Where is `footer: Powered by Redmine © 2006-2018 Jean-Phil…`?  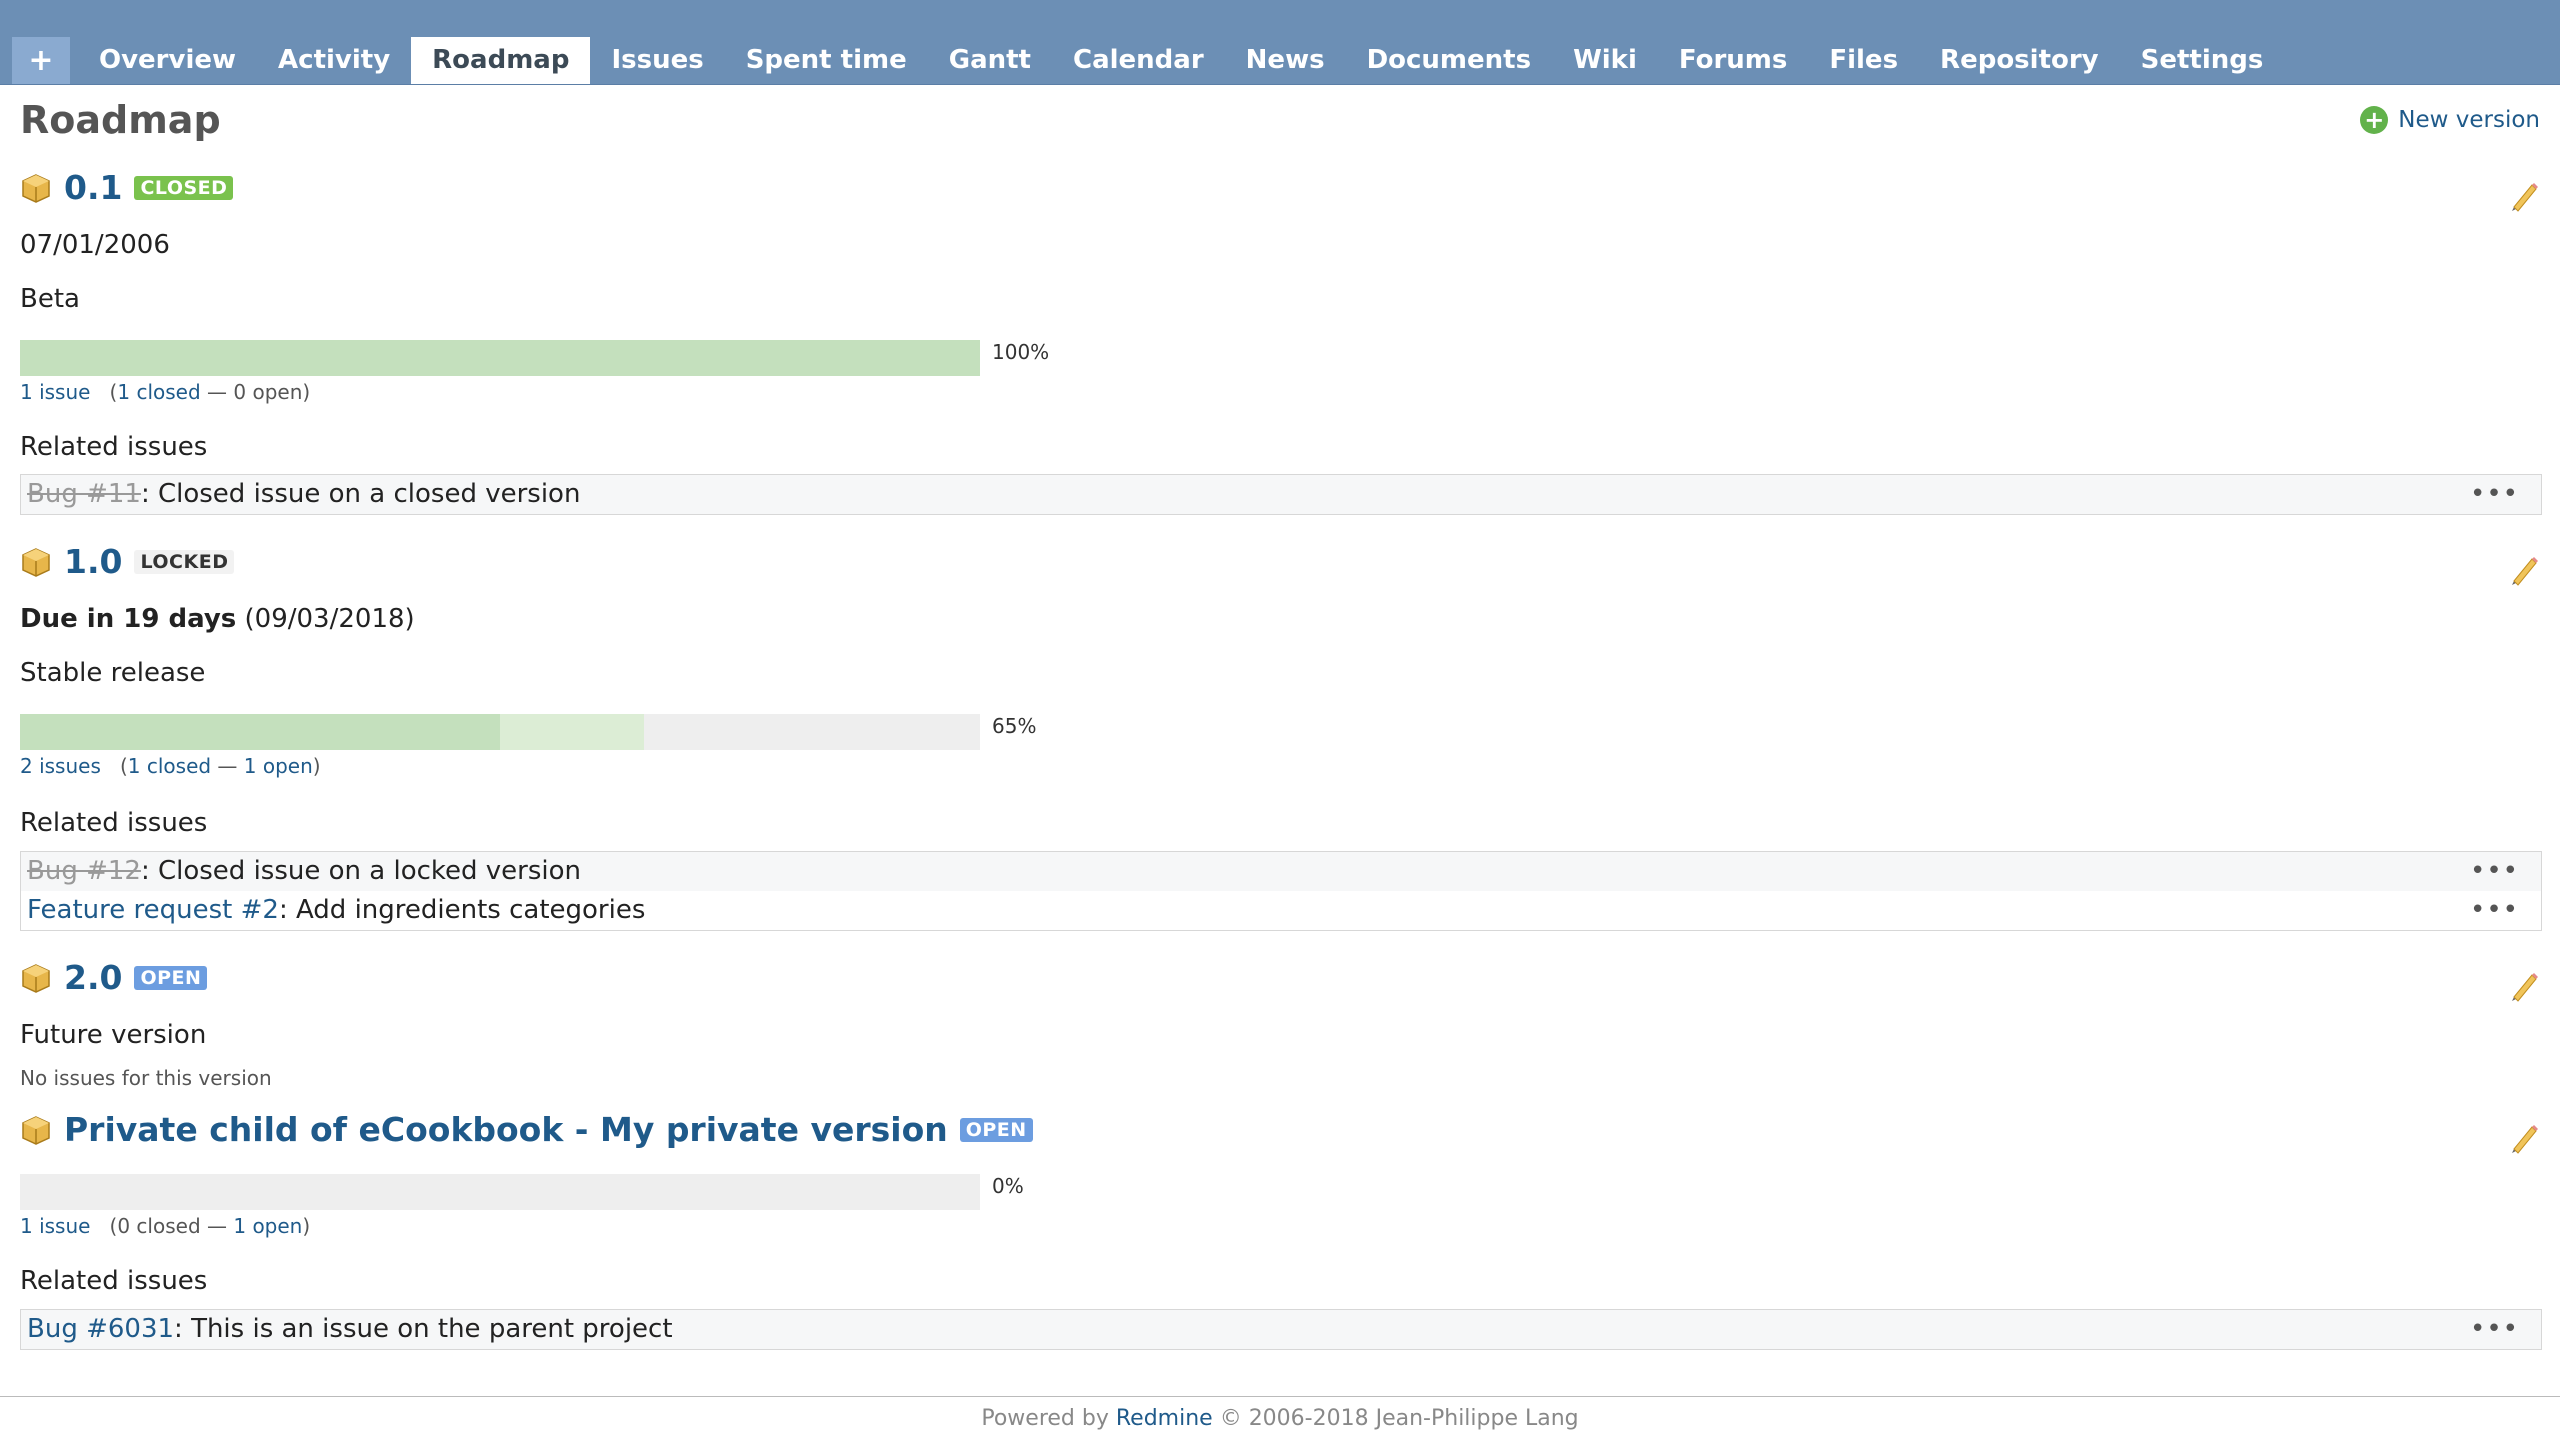 footer: Powered by Redmine © 2006-2018 Jean-Phil… is located at coordinates (1280, 1418).